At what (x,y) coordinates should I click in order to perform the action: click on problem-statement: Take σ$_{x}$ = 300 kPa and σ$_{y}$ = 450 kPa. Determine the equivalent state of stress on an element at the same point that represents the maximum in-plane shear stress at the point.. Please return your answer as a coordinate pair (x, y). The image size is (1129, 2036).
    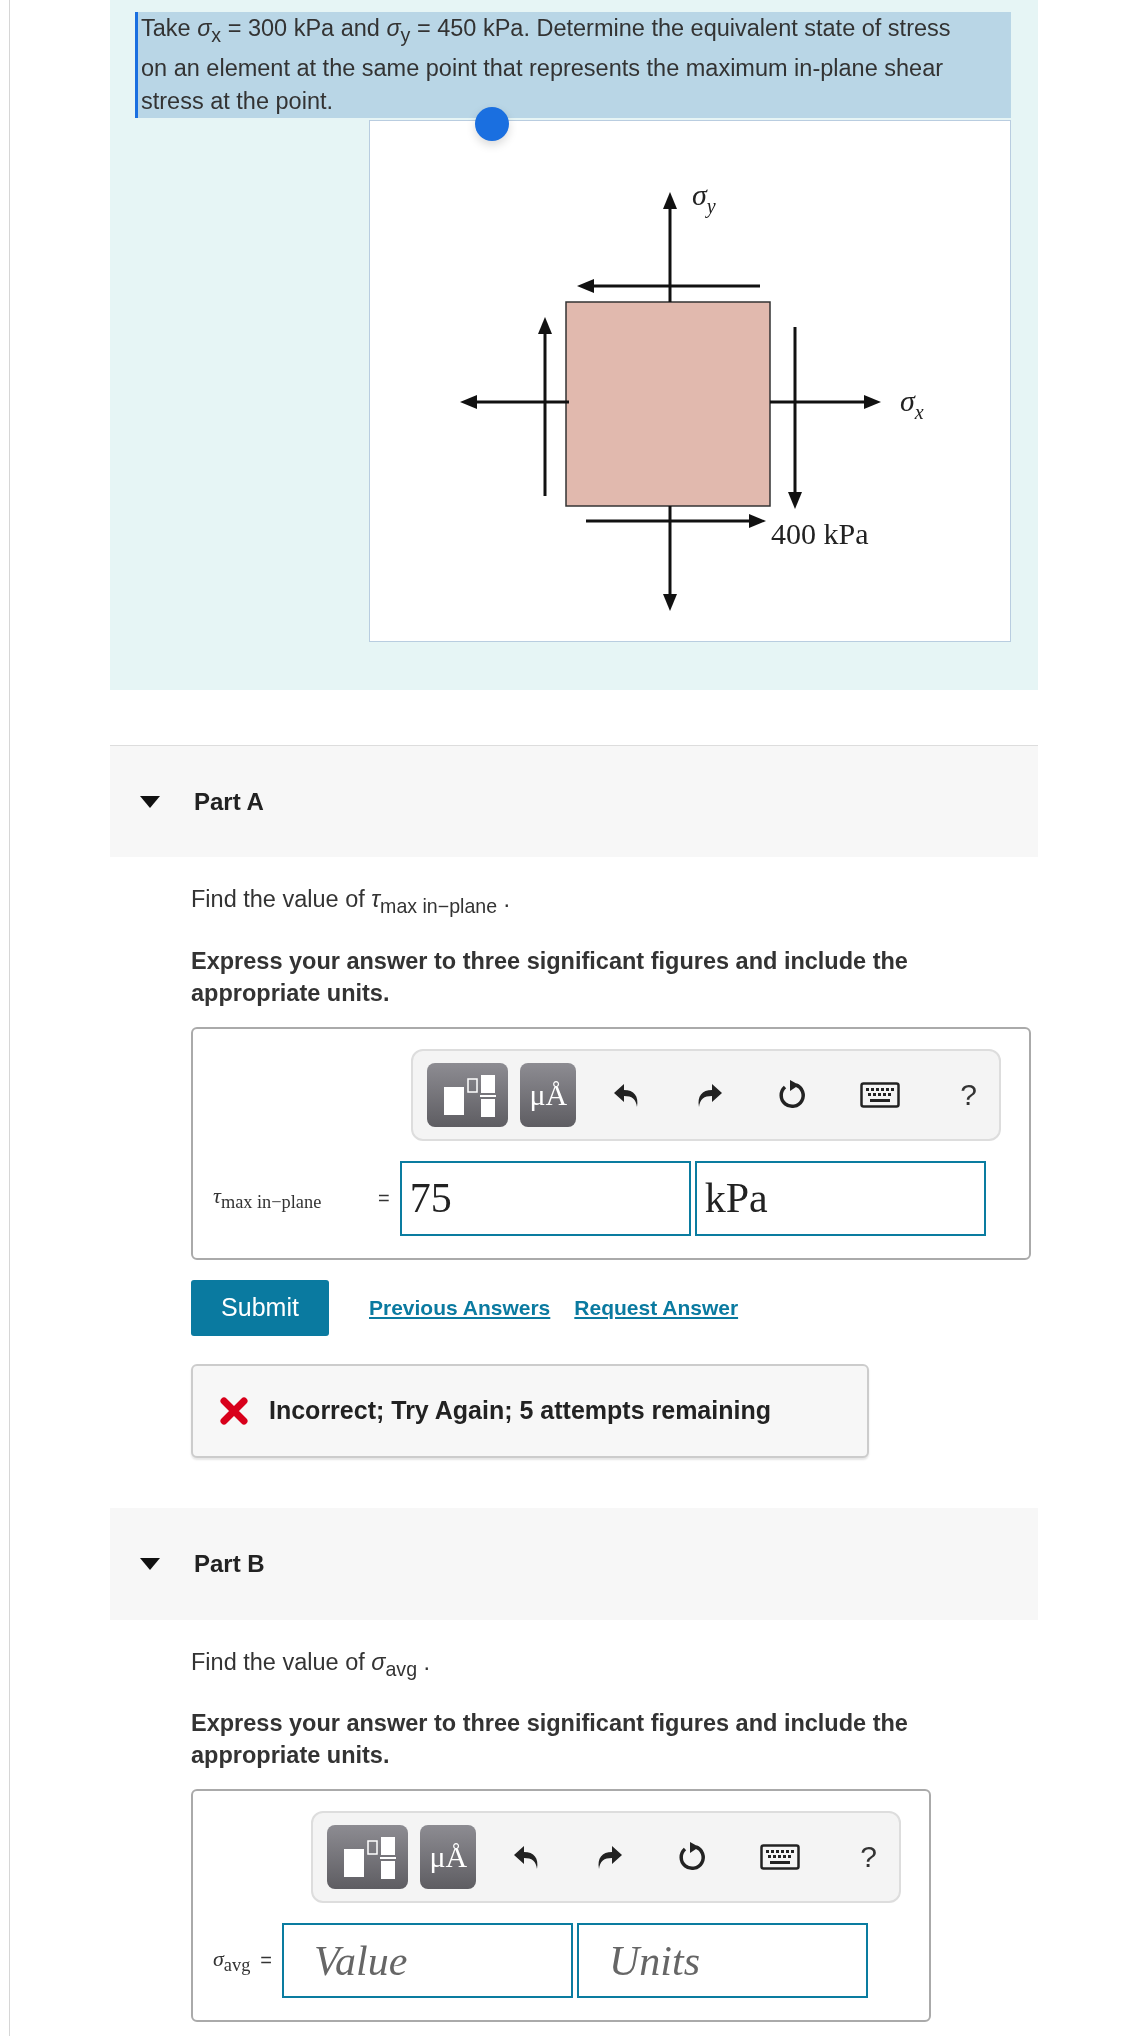
    Looking at the image, I should click on (573, 65).